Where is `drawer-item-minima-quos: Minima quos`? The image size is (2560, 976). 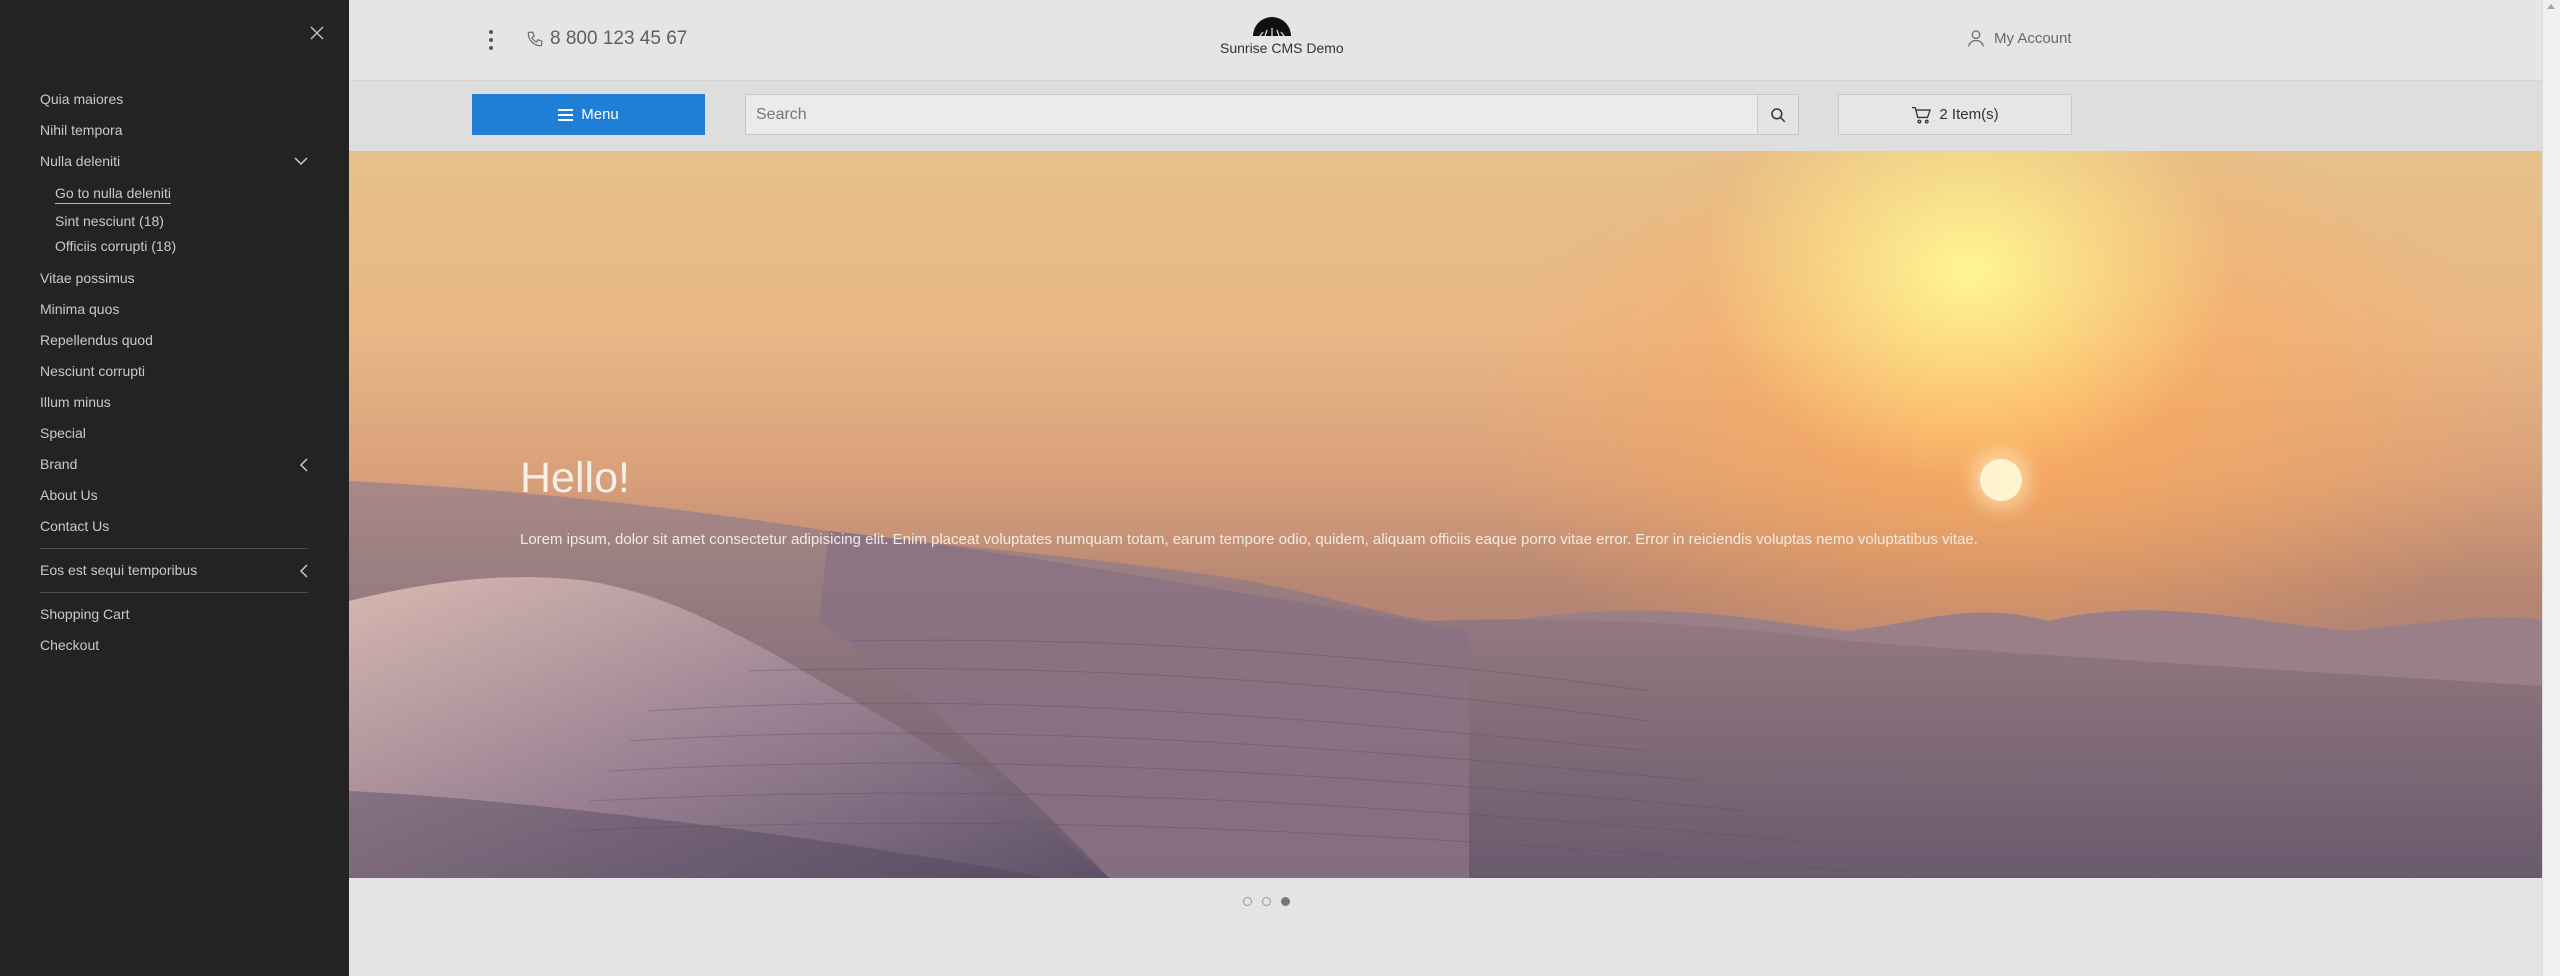 drawer-item-minima-quos: Minima quos is located at coordinates (174, 309).